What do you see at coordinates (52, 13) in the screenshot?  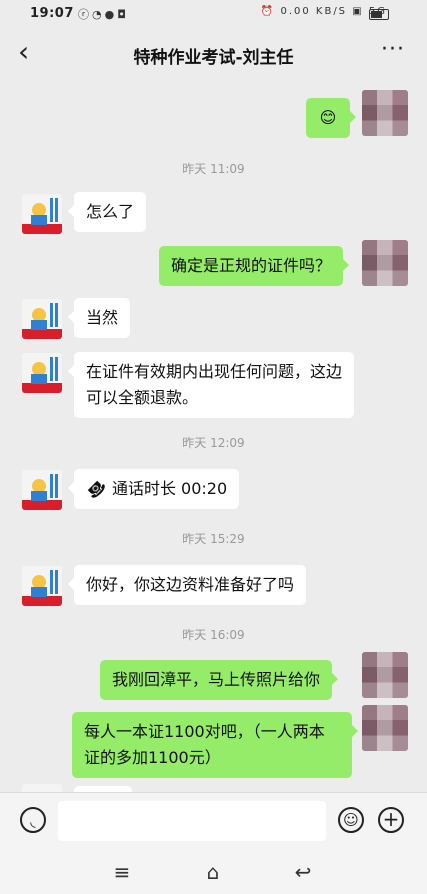 I see `status-time: 19:07` at bounding box center [52, 13].